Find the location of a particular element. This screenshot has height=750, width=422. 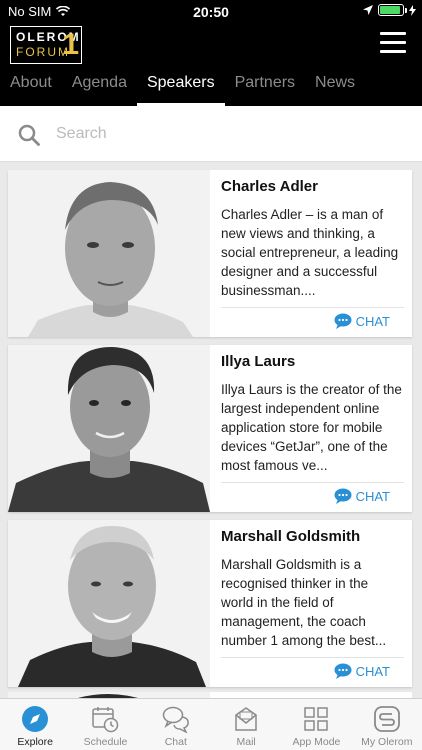

nav-app-mode: App Mode is located at coordinates (316, 724).